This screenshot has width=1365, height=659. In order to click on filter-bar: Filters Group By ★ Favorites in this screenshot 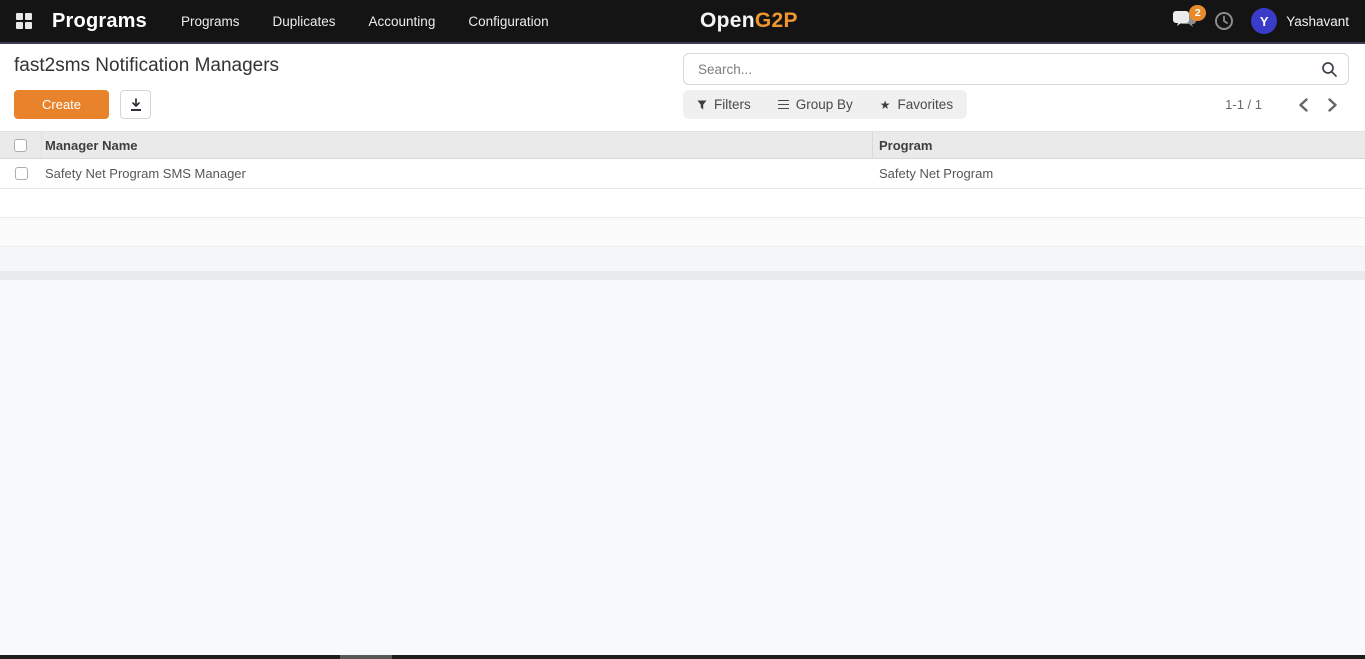, I will do `click(825, 104)`.